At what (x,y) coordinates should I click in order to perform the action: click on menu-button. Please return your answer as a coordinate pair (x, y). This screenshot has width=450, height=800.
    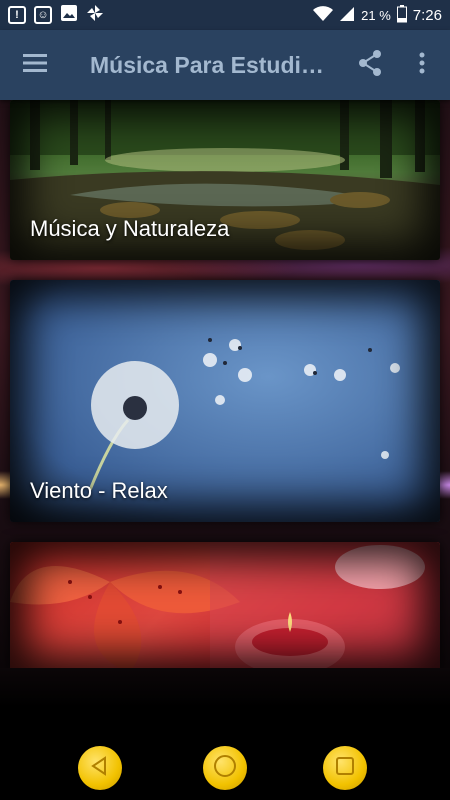
    Looking at the image, I should click on (35, 65).